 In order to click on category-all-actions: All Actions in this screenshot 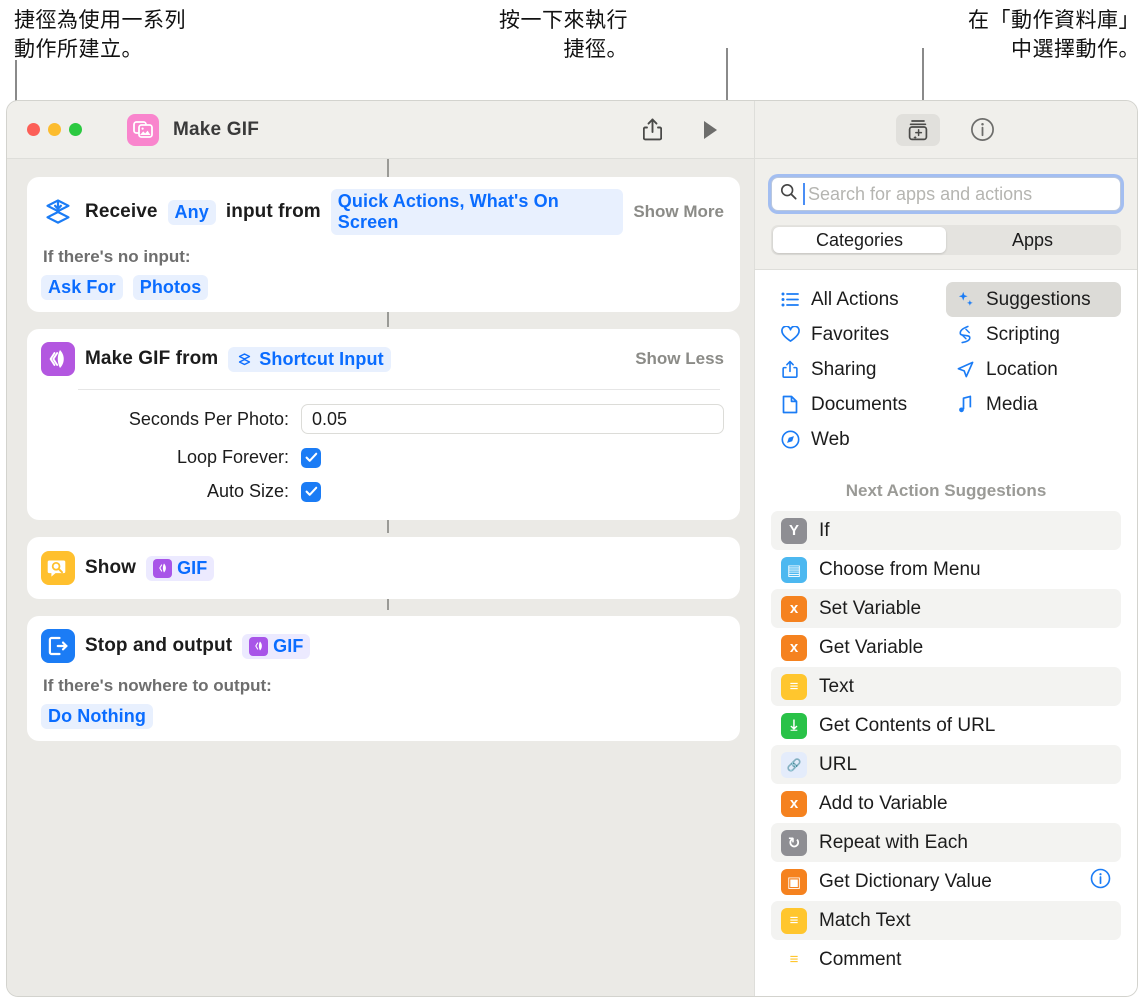, I will do `click(858, 299)`.